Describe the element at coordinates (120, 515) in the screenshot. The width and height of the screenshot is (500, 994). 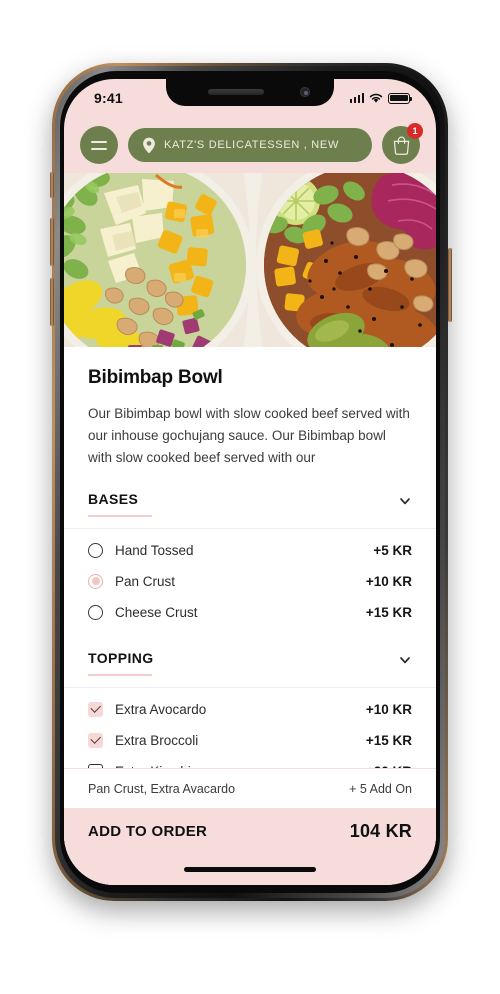
I see `section-underline-bases` at that location.